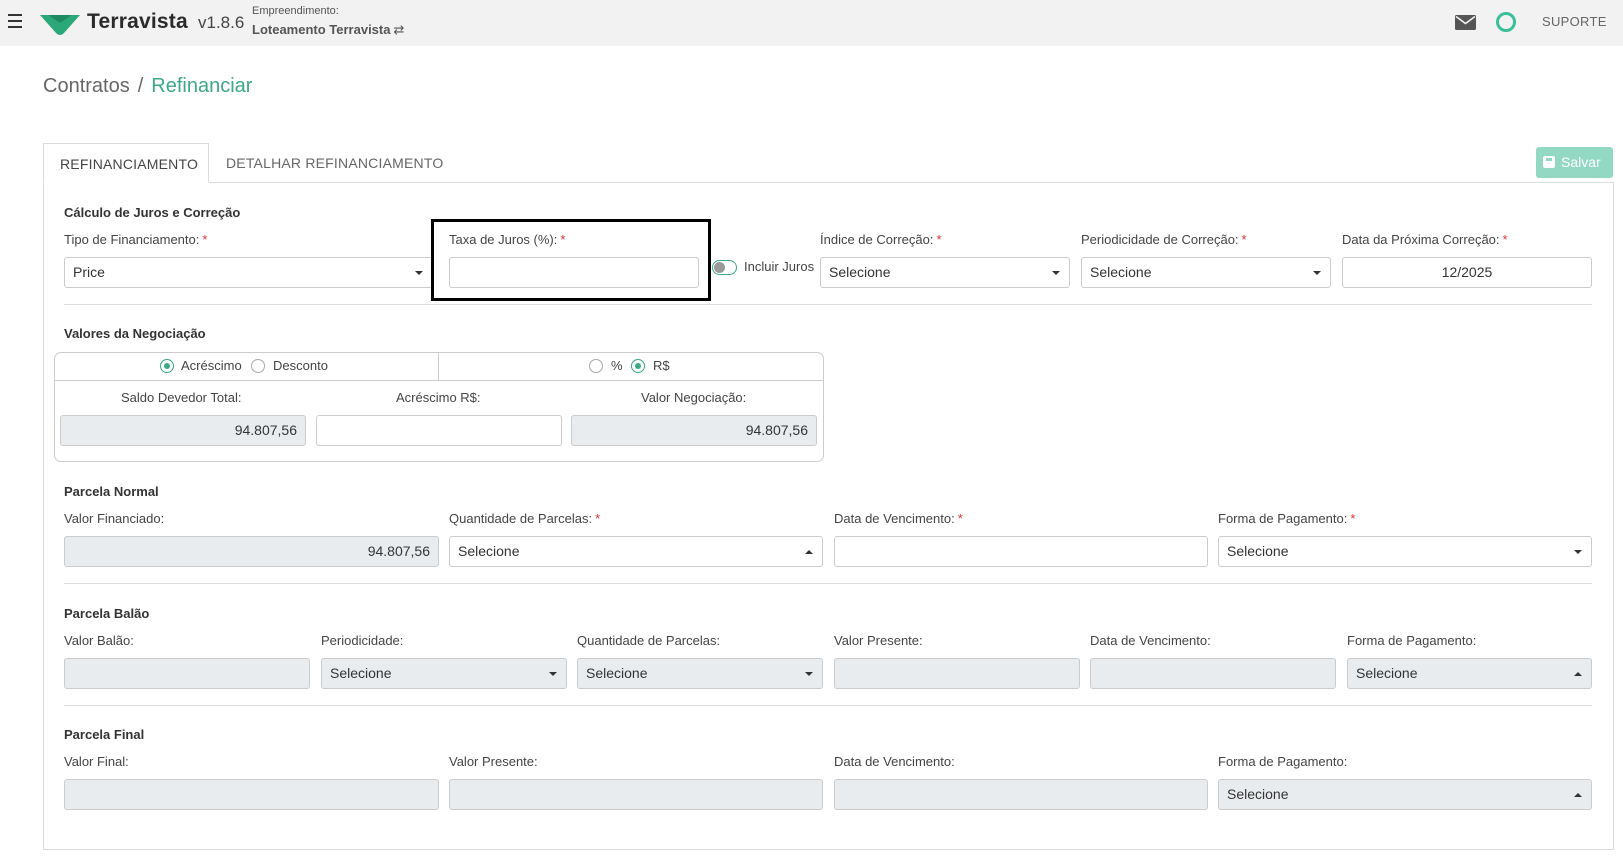  I want to click on indice-correcao-select: Selecione, so click(945, 272).